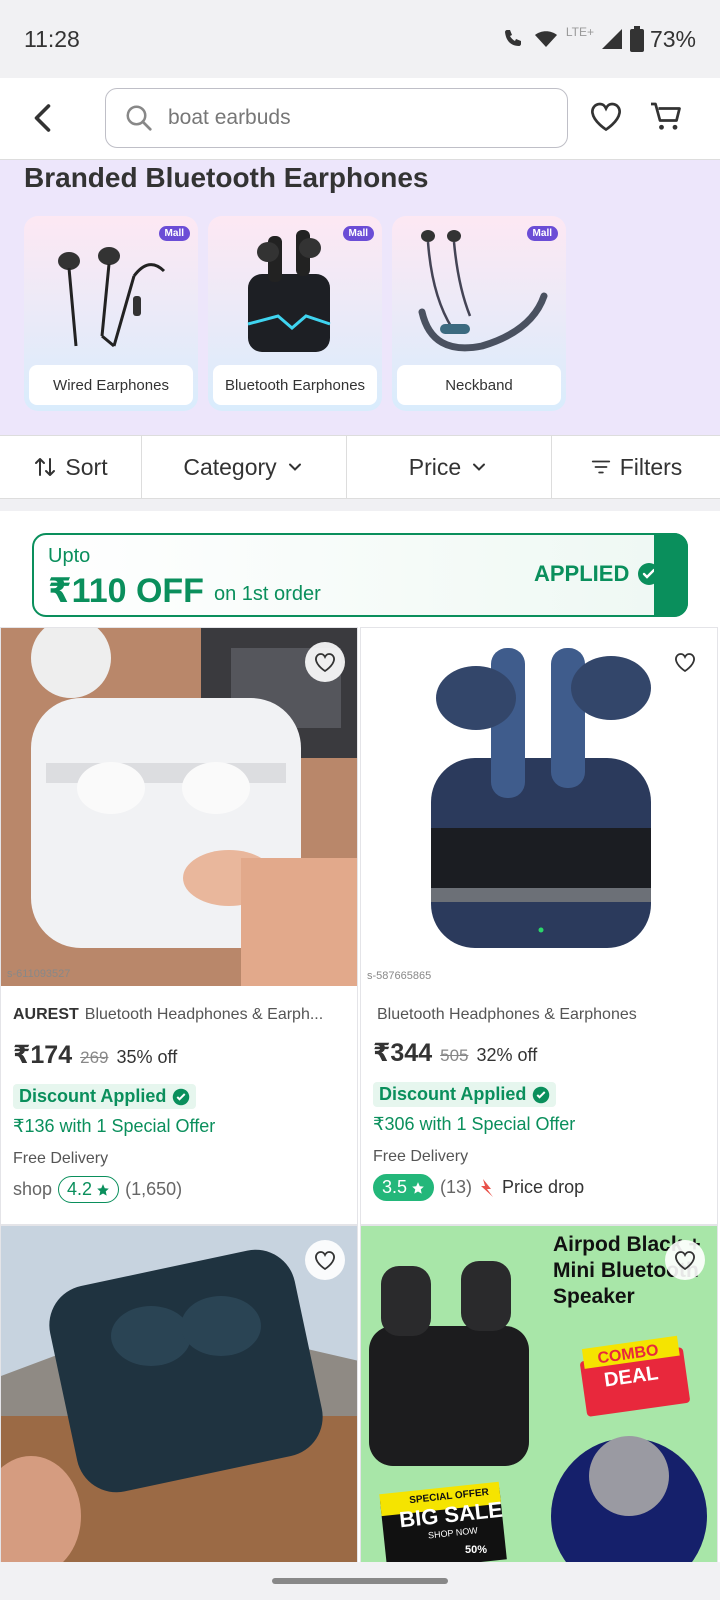 This screenshot has width=720, height=1600. I want to click on category-card-neckband: Mall Neckband, so click(479, 313).